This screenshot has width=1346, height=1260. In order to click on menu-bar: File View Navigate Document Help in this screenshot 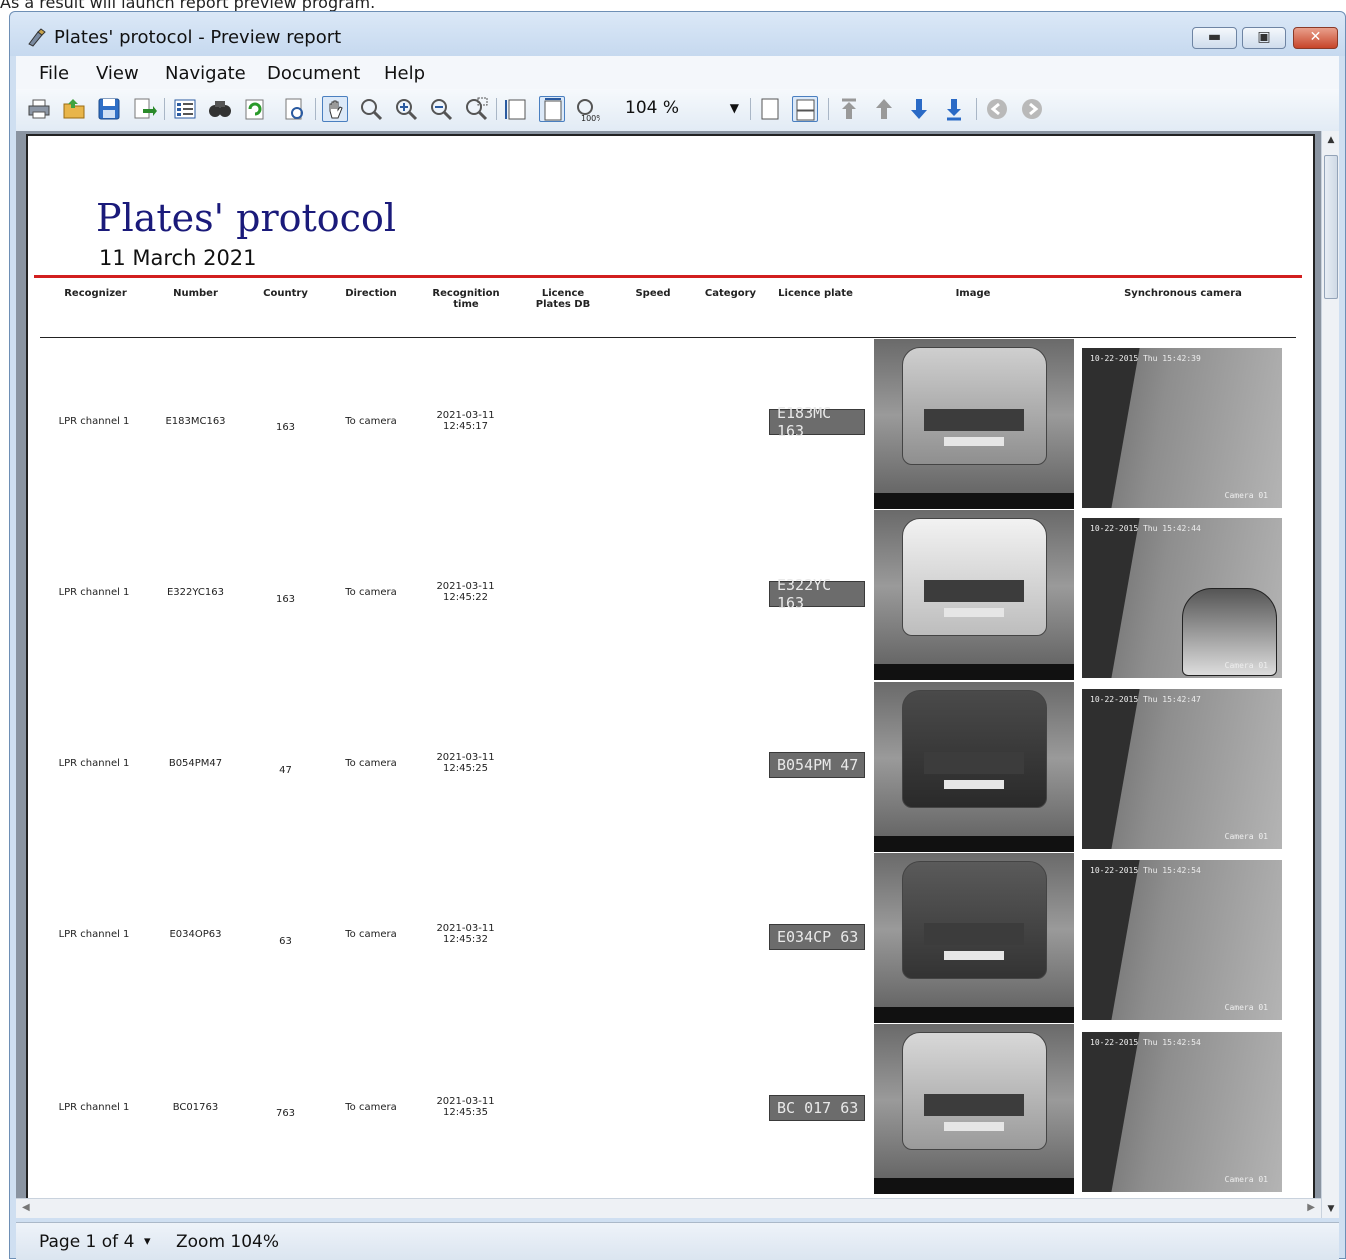, I will do `click(677, 72)`.